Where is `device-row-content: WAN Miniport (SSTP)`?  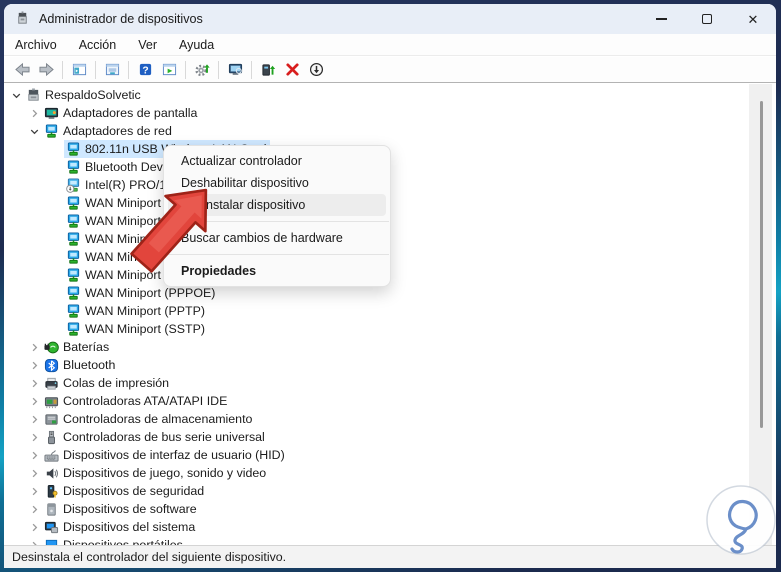
device-row-content: WAN Miniport (SSTP) is located at coordinates (136, 329).